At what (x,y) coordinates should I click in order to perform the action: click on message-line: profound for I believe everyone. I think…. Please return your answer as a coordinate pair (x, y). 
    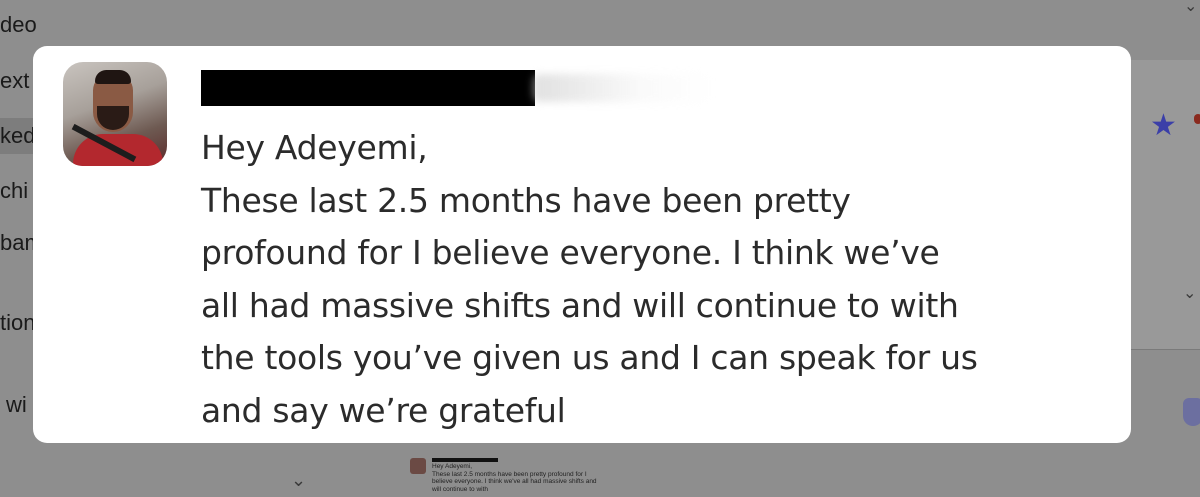
    Looking at the image, I should click on (570, 252).